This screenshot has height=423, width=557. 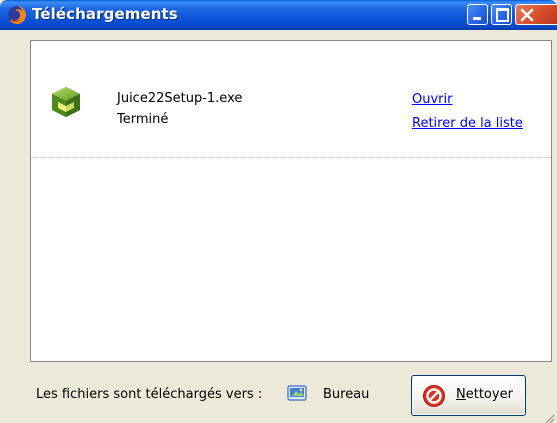 I want to click on minimize-button, so click(x=477, y=14).